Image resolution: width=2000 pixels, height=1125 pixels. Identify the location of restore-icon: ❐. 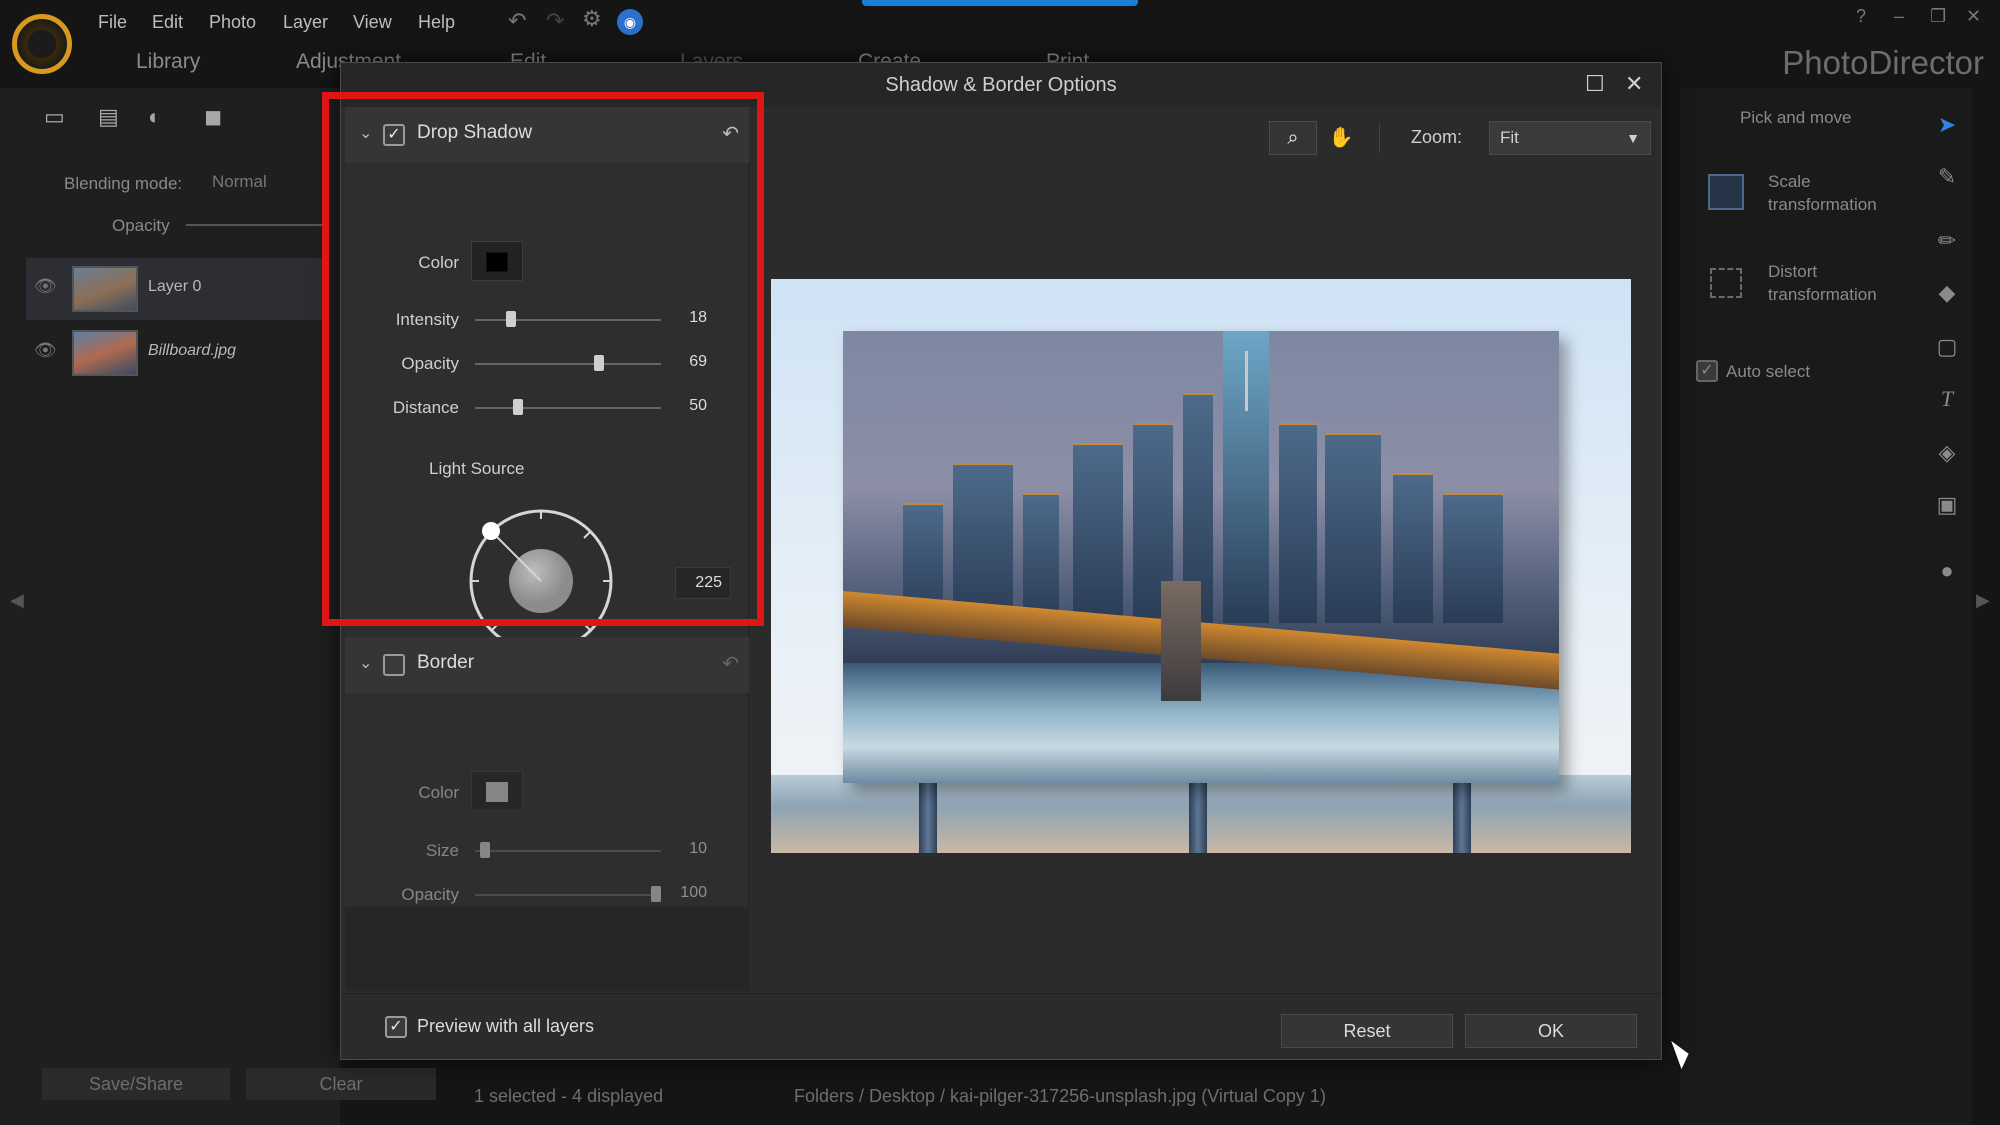
(1938, 16).